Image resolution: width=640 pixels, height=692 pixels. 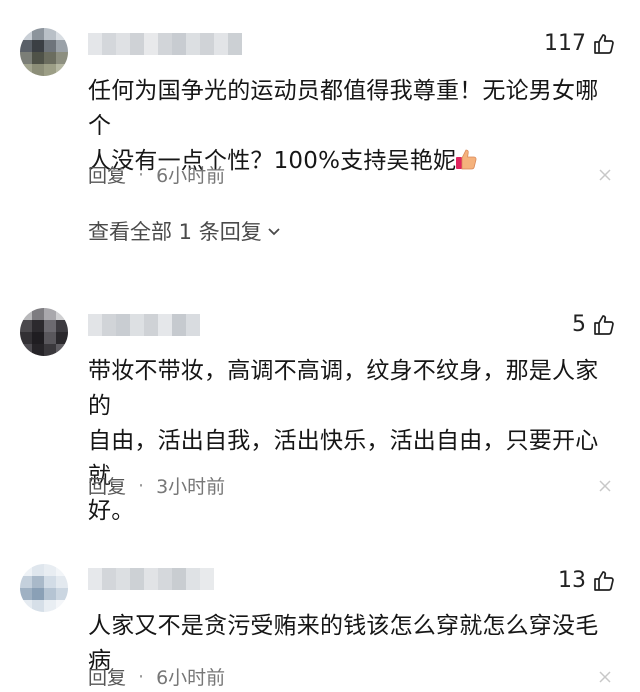 What do you see at coordinates (343, 108) in the screenshot?
I see `comment-line: 任何为国争光的运动员都值得我尊重！无论男女哪个` at bounding box center [343, 108].